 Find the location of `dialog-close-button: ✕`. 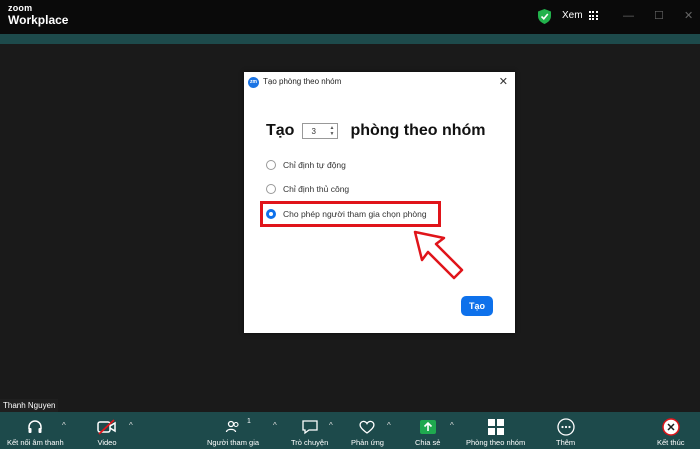

dialog-close-button: ✕ is located at coordinates (503, 81).